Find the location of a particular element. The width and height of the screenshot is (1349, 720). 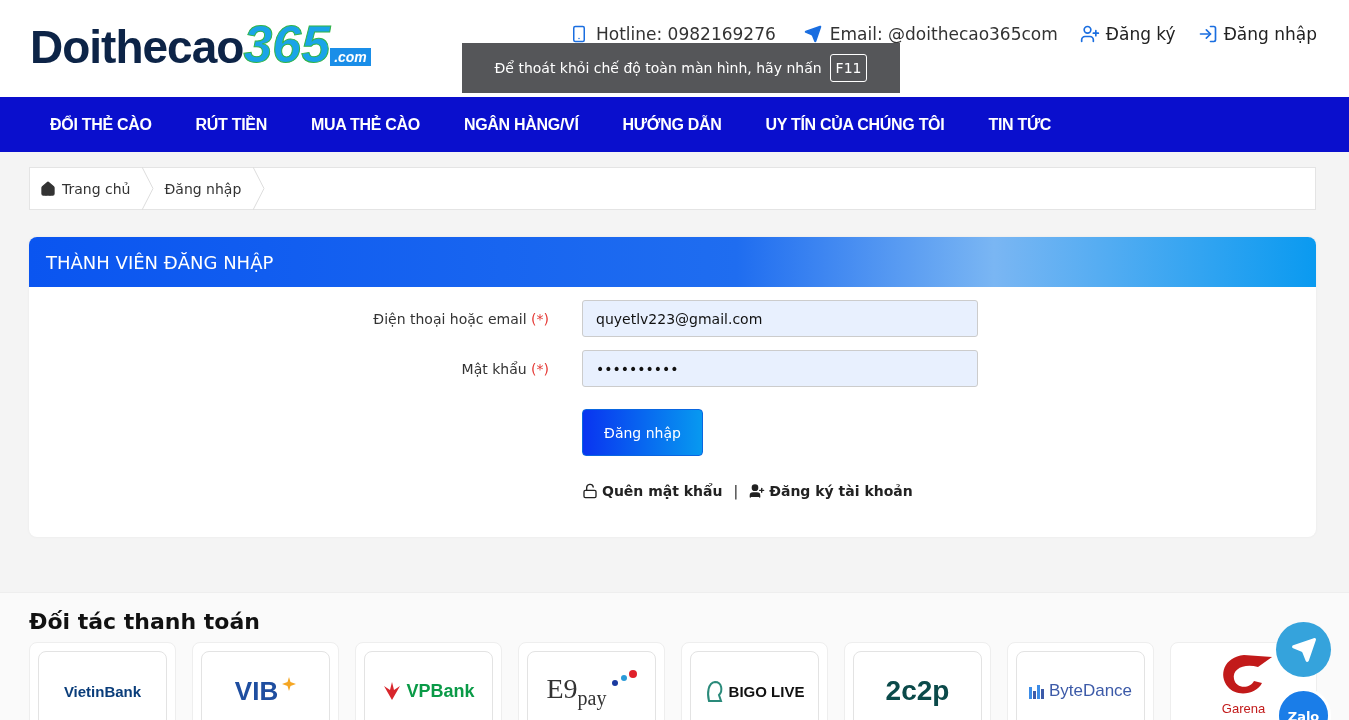

breadcrumb-link: Đăng nhập is located at coordinates (204, 188).